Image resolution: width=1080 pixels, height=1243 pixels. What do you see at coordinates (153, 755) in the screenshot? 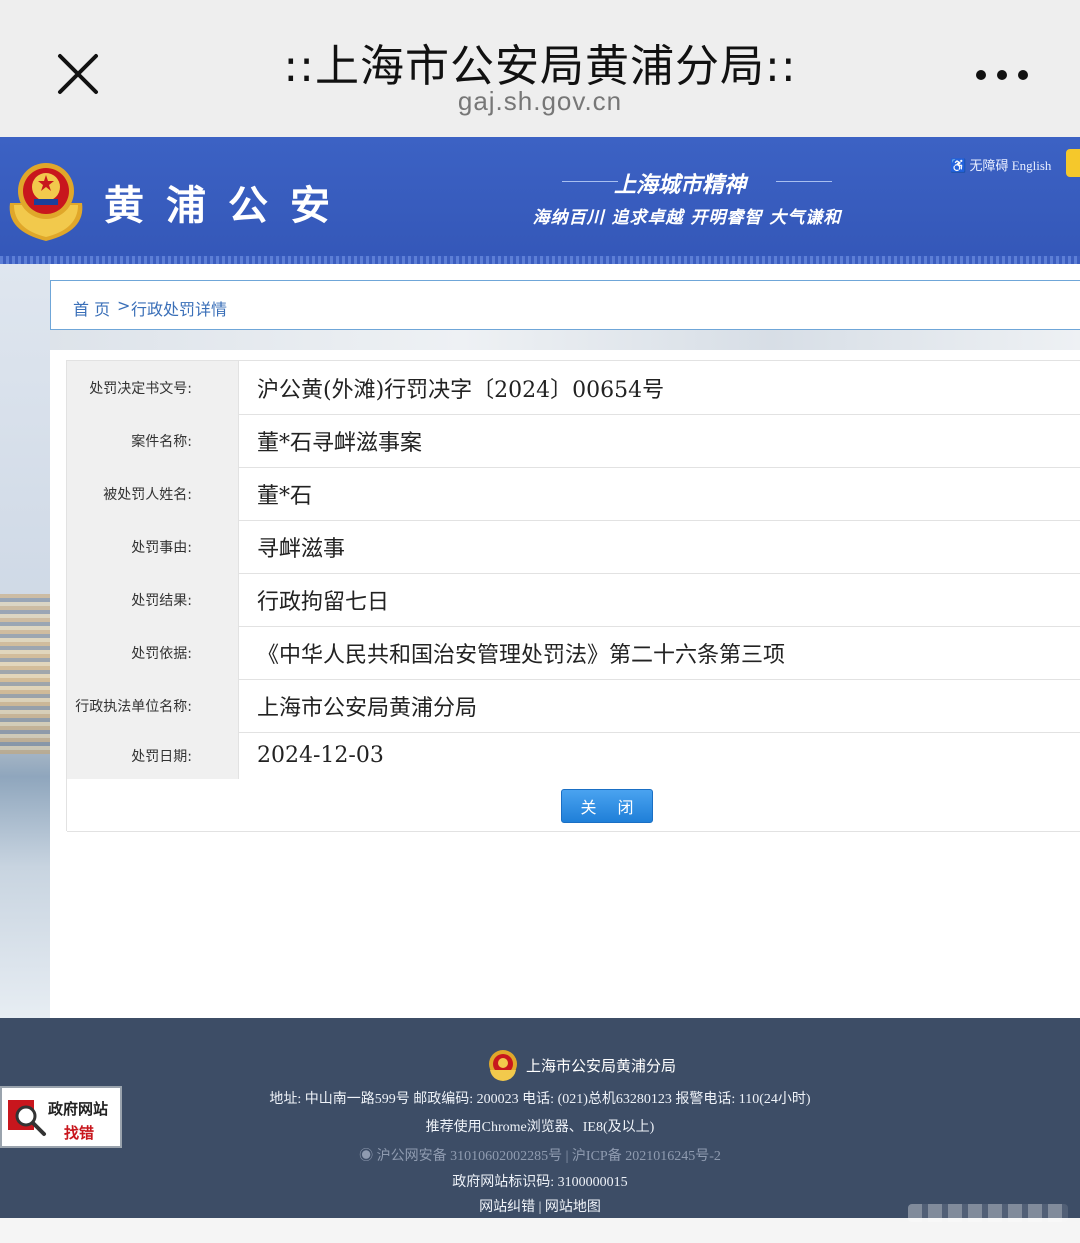
I see `row-label: 处罚日期:` at bounding box center [153, 755].